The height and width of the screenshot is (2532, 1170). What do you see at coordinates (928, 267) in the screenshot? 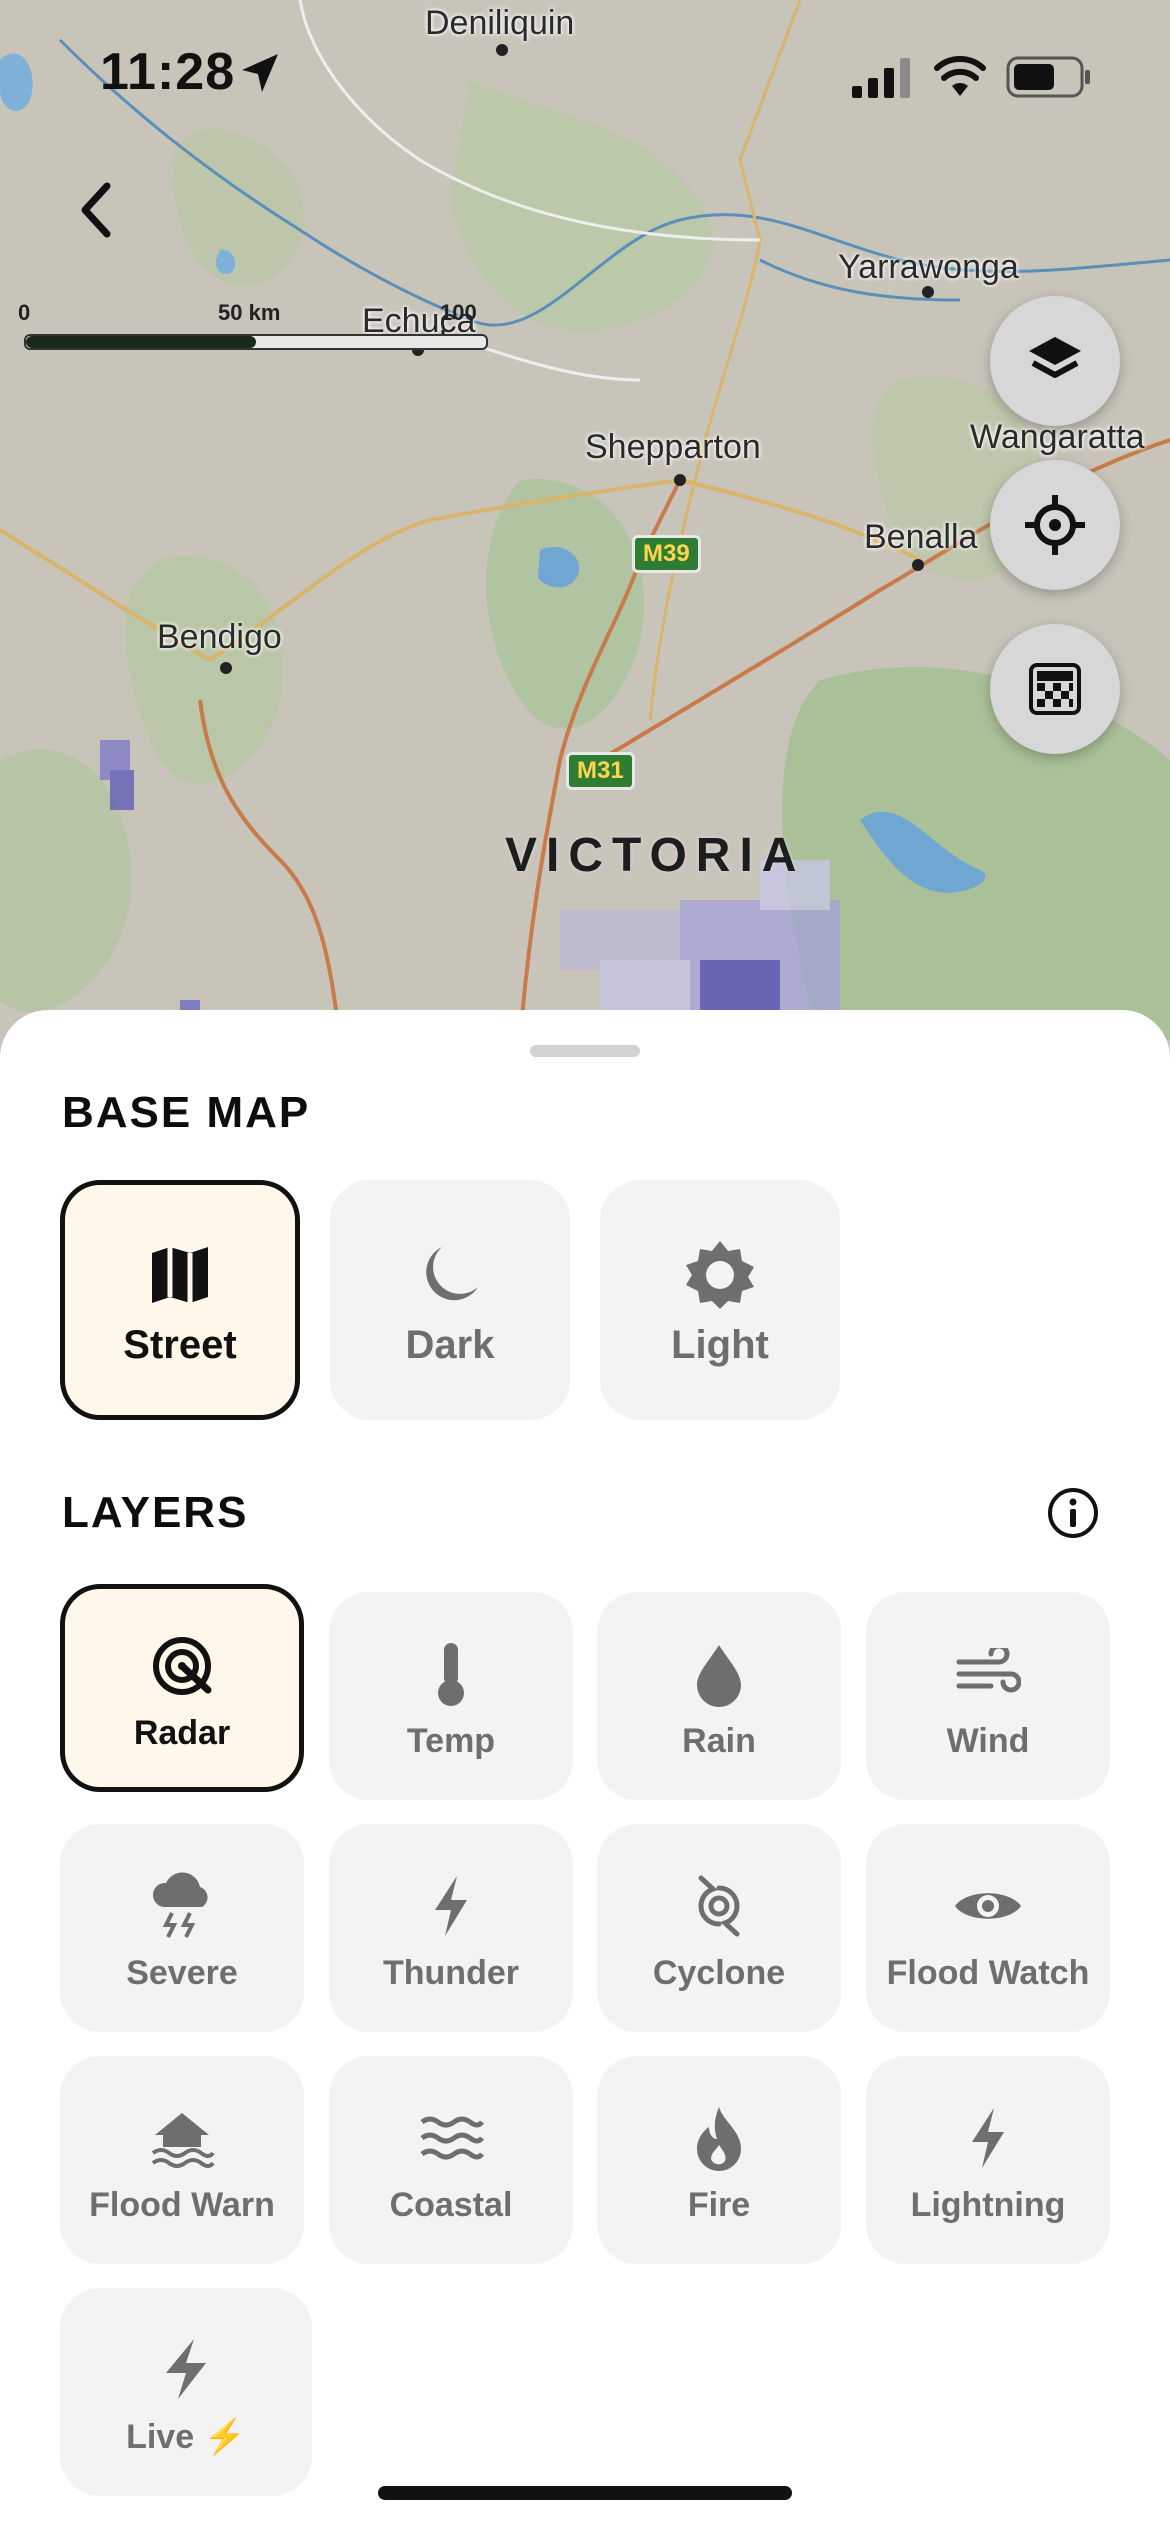
I see `map-label-yarrawonga: Yarrawonga` at bounding box center [928, 267].